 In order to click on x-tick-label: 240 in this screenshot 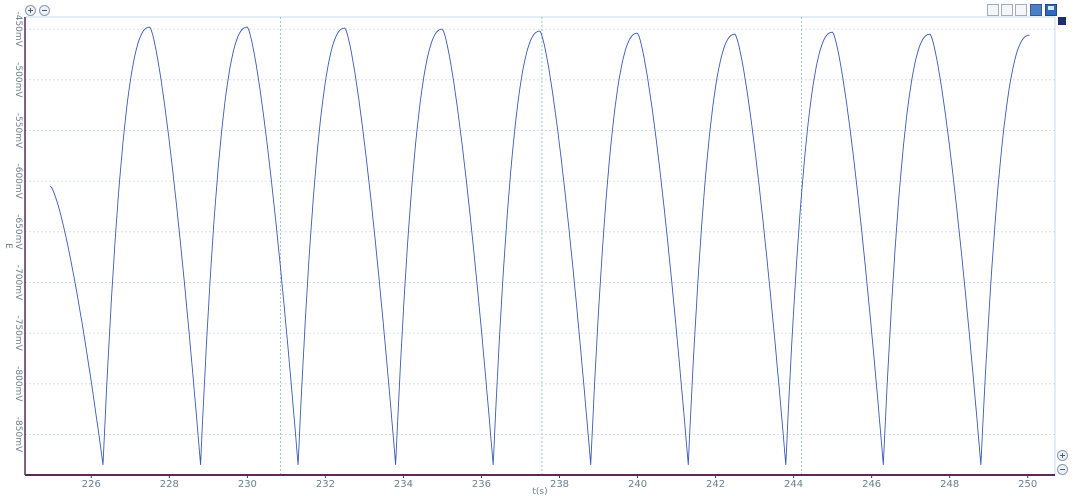, I will do `click(637, 484)`.